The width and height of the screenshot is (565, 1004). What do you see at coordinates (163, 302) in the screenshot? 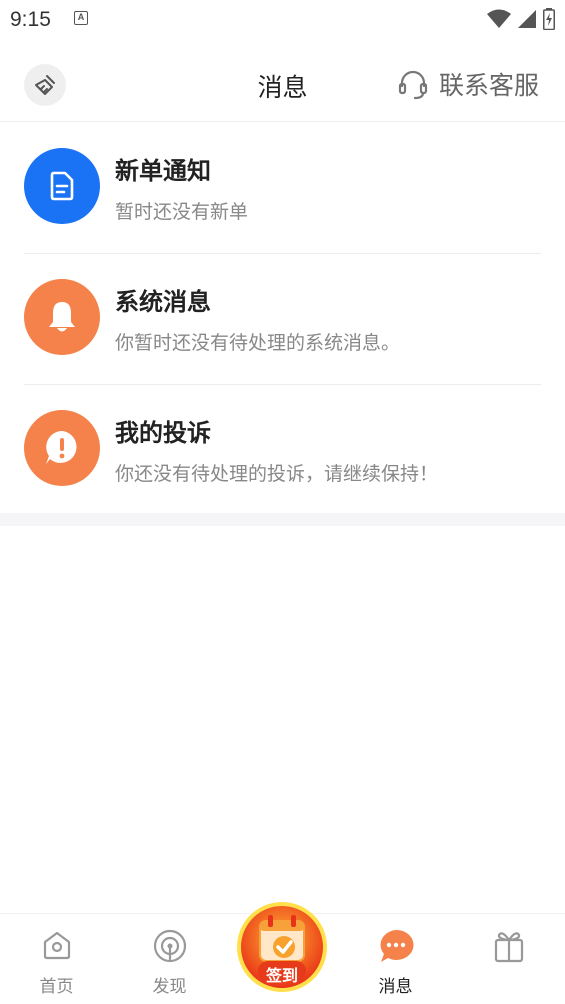
I see `message-title: 系统消息` at bounding box center [163, 302].